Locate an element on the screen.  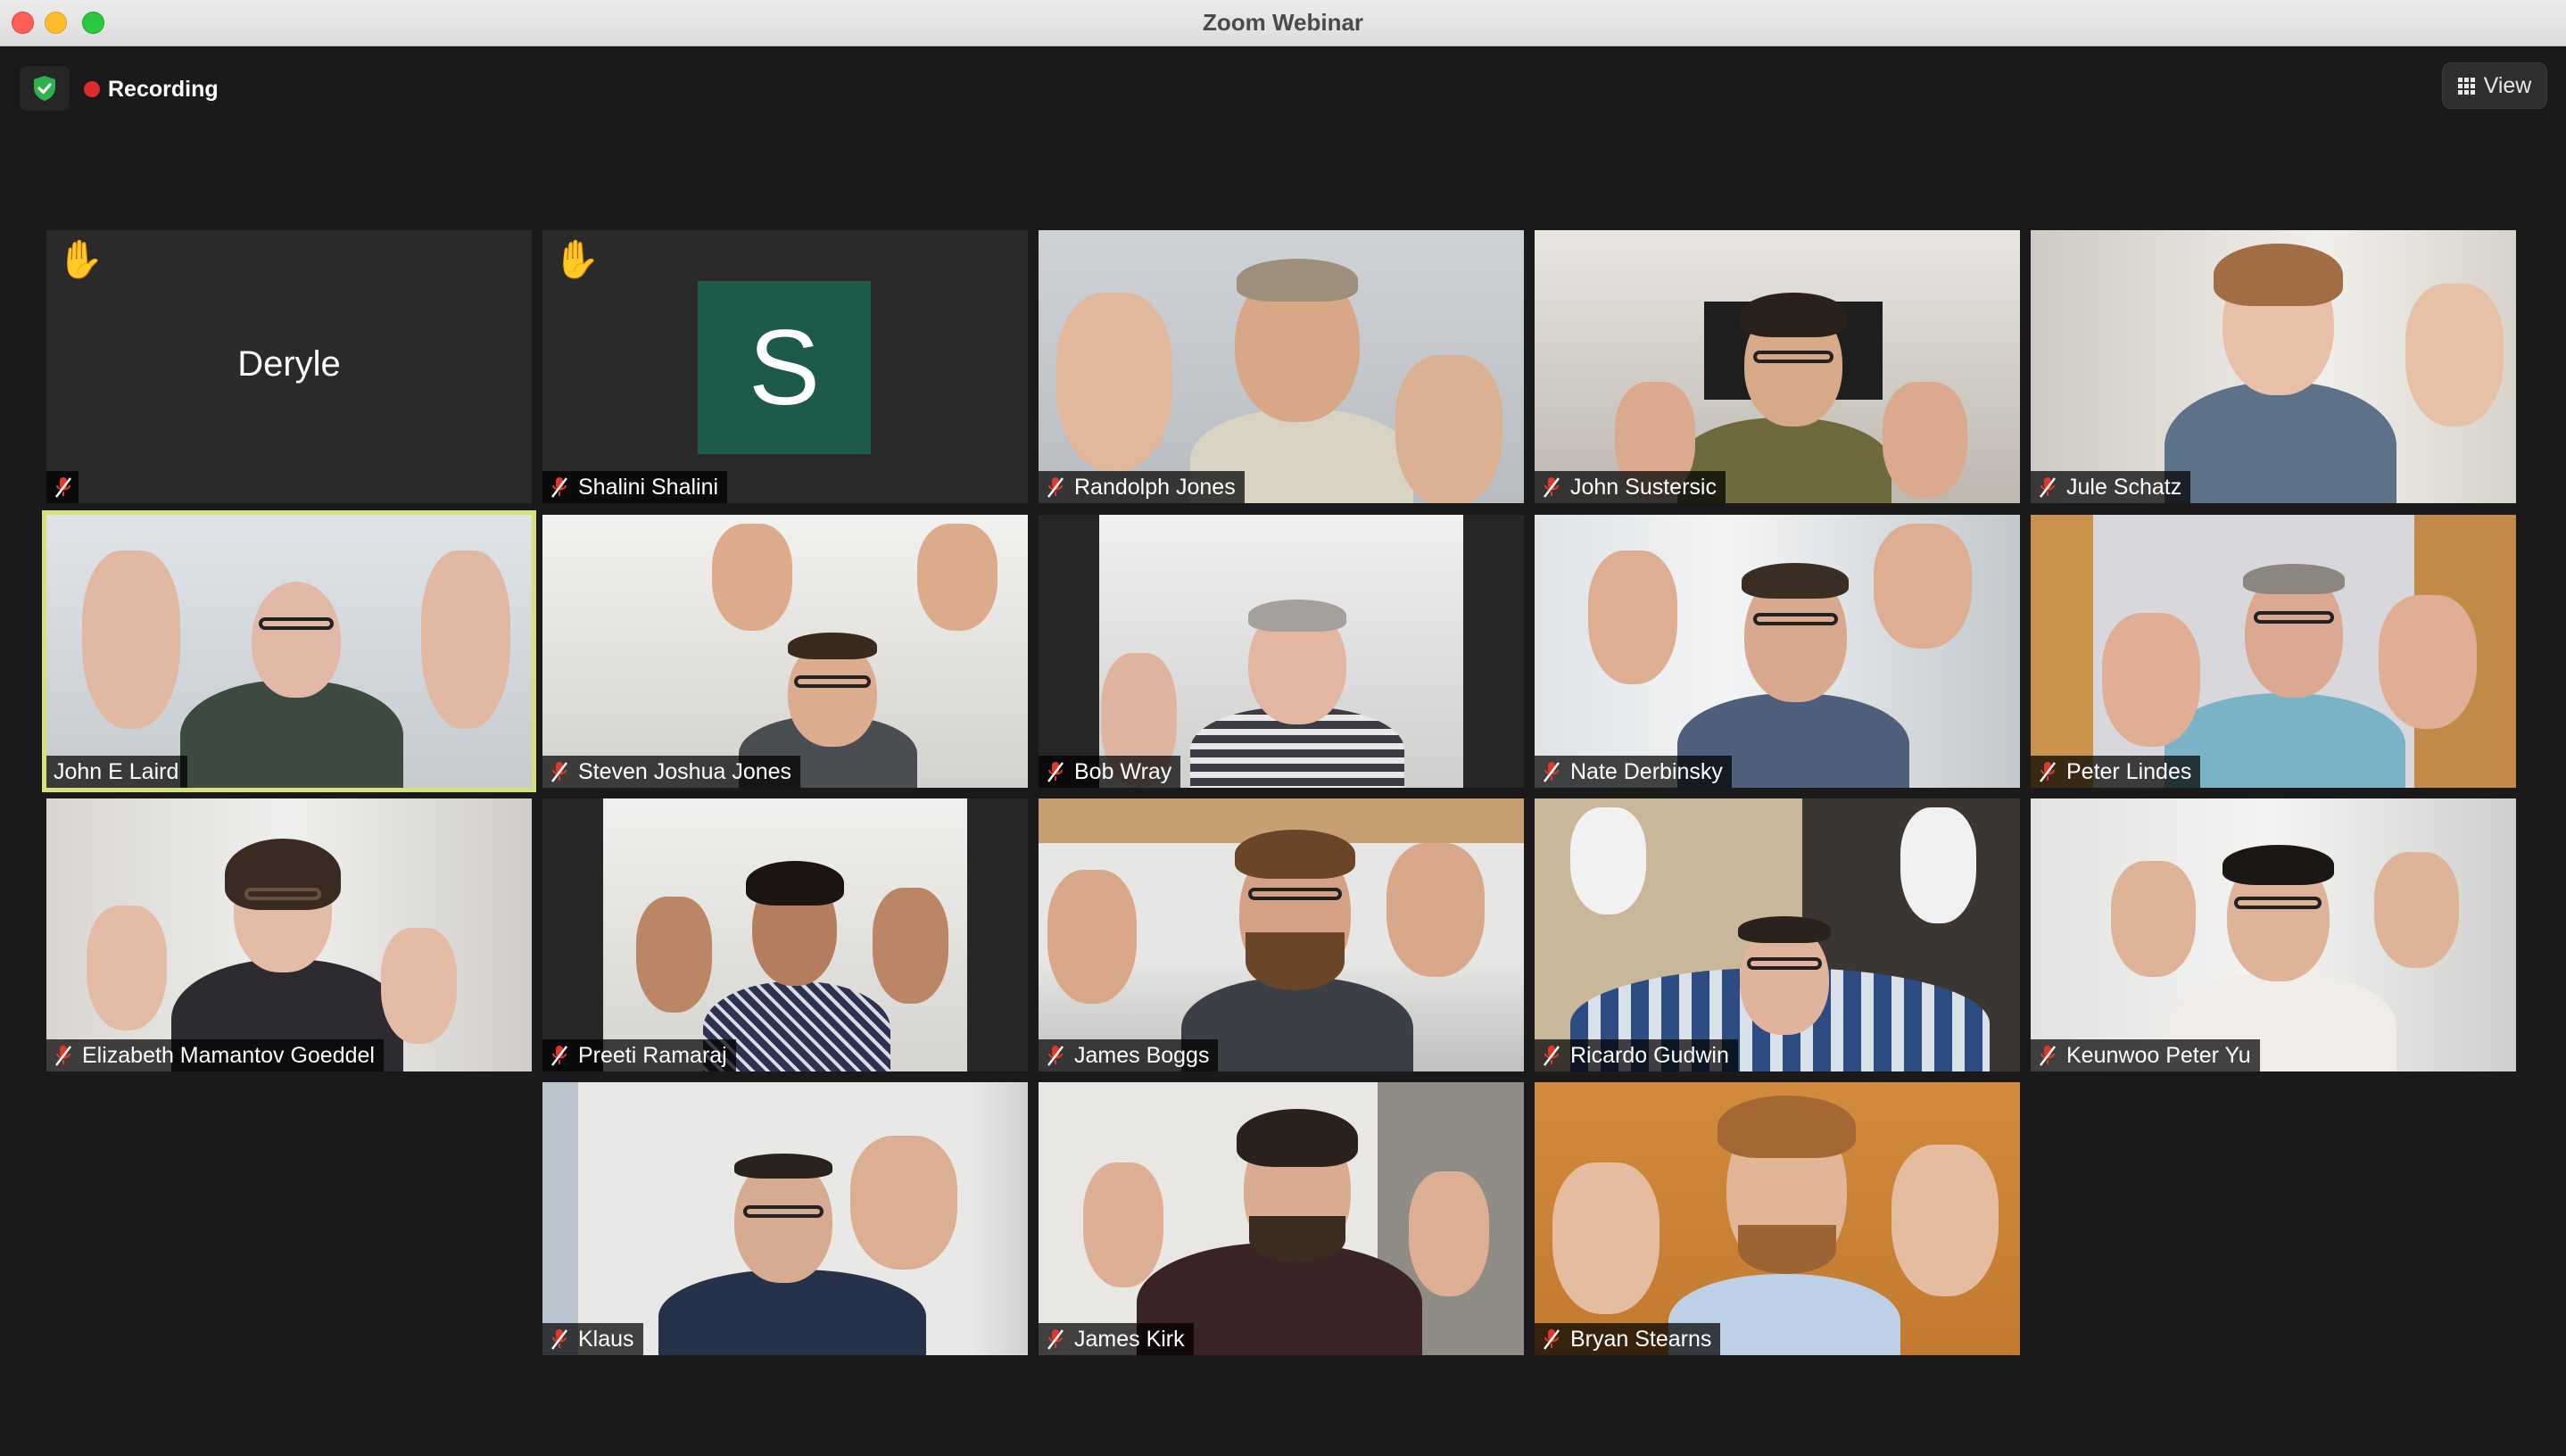
participant-name: Jule Schatz is located at coordinates (2124, 487).